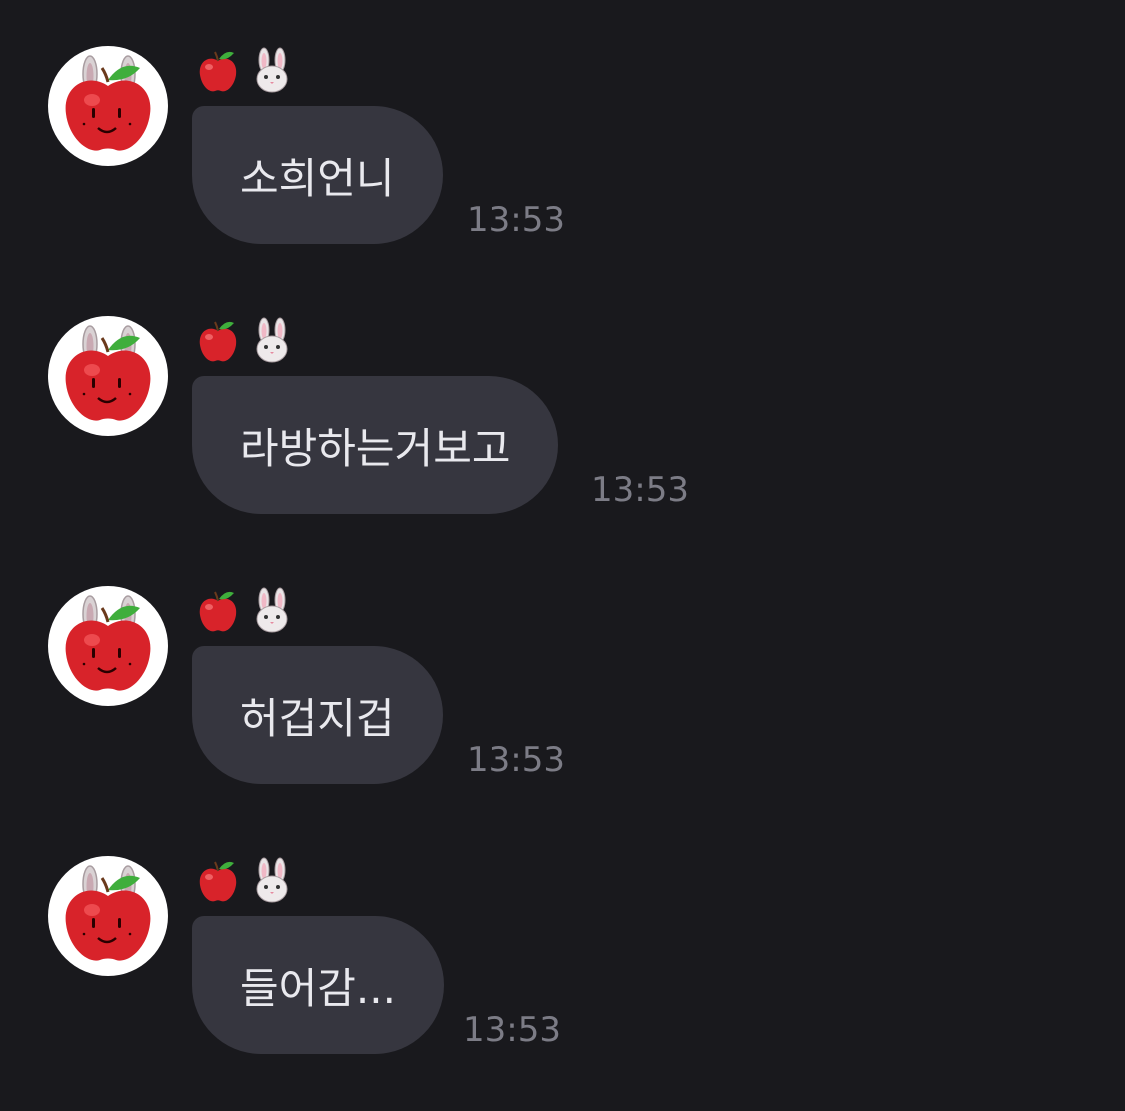 The height and width of the screenshot is (1111, 1125). I want to click on message-bubble: 허겁지겁, so click(317, 715).